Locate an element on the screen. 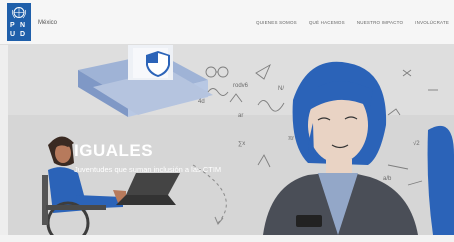 The height and width of the screenshot is (242, 454). second-person-illustration is located at coordinates (440, 180).